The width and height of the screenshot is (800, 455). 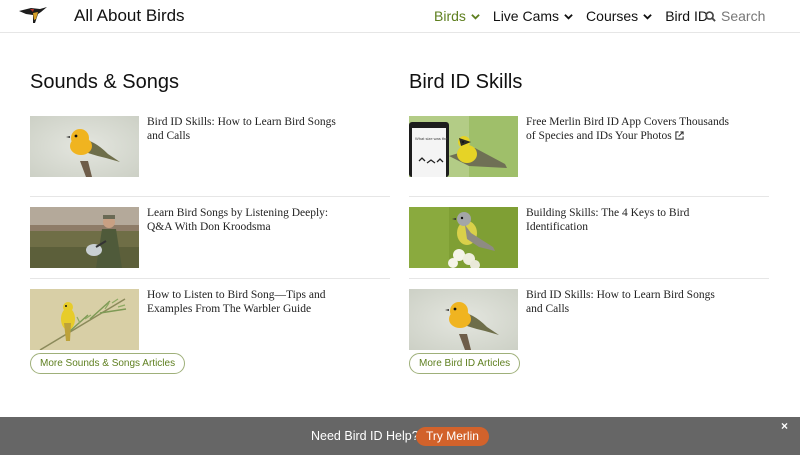 I want to click on nav-item-birds: Birds, so click(x=457, y=16).